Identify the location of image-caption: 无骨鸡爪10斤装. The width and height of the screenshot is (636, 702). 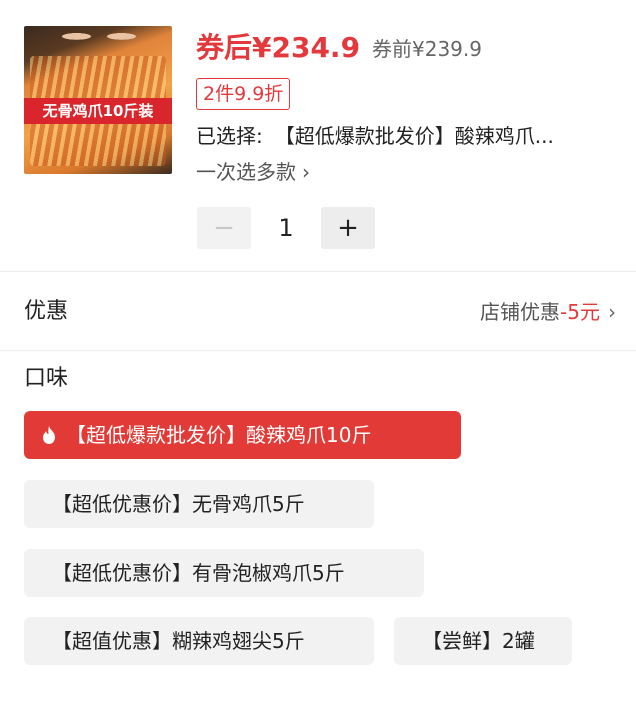
(98, 111).